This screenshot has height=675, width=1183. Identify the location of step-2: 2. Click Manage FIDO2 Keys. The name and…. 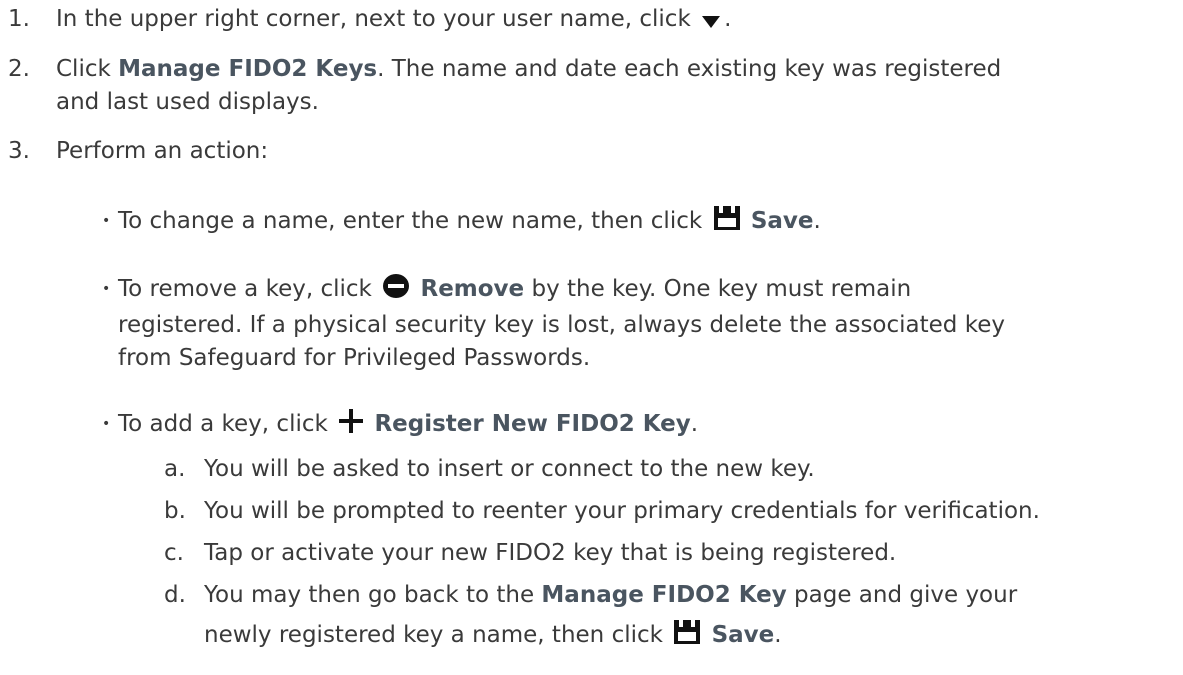
(588, 86).